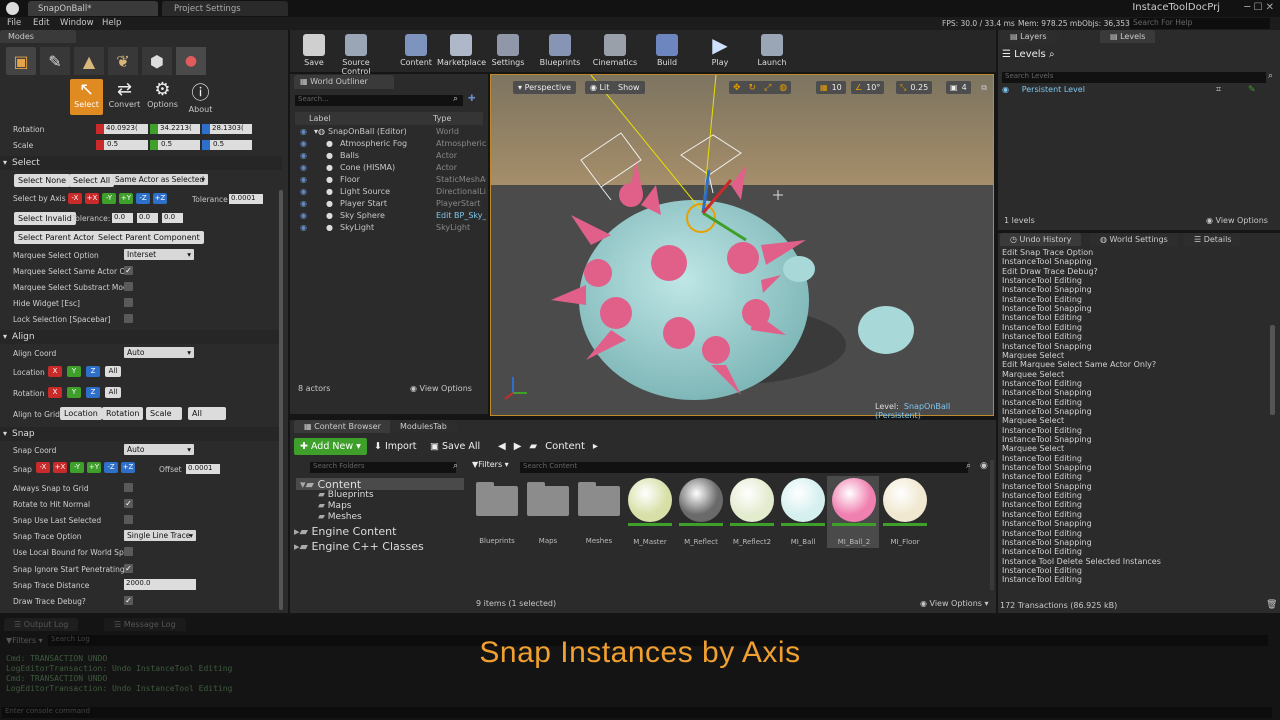 Image resolution: width=1280 pixels, height=720 pixels. I want to click on camera-speed-control: ▣ 4, so click(958, 87).